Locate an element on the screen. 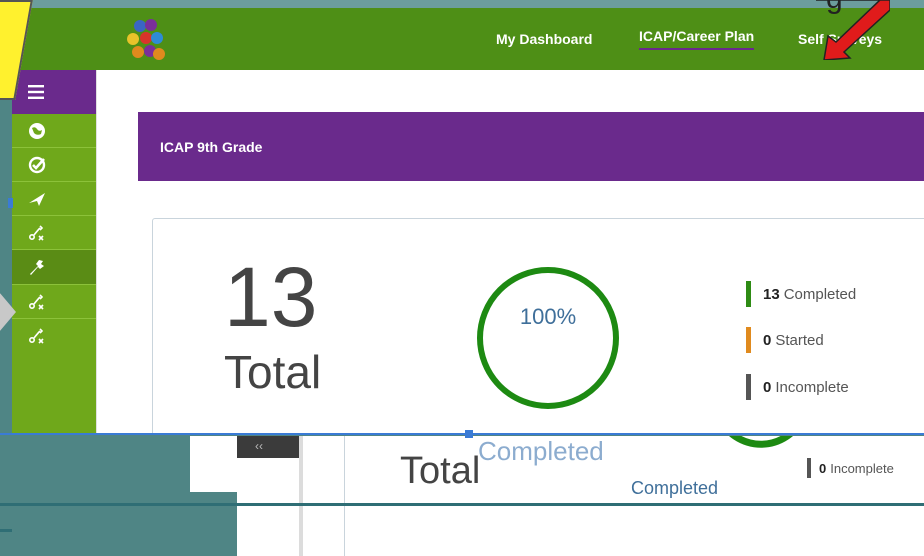 This screenshot has width=924, height=556. callout-letter: g is located at coordinates (834, 8).